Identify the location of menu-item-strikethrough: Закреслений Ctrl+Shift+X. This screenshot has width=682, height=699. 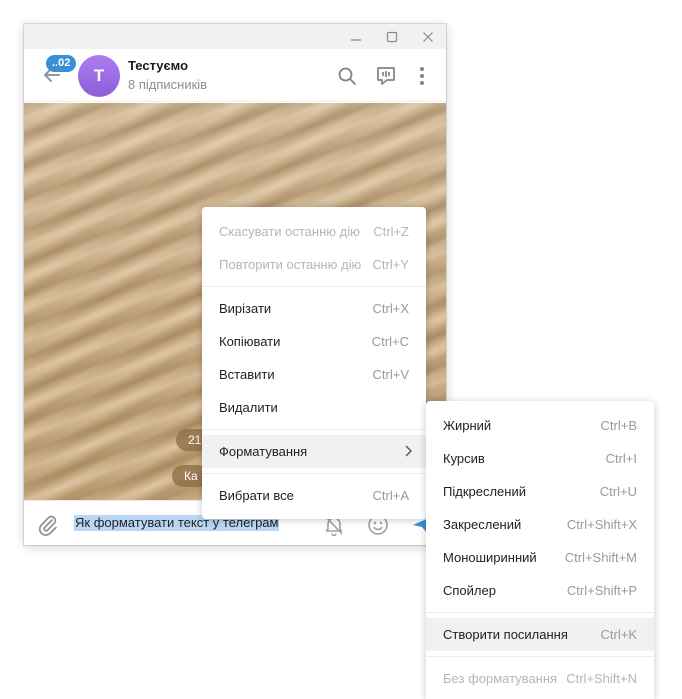
(540, 524).